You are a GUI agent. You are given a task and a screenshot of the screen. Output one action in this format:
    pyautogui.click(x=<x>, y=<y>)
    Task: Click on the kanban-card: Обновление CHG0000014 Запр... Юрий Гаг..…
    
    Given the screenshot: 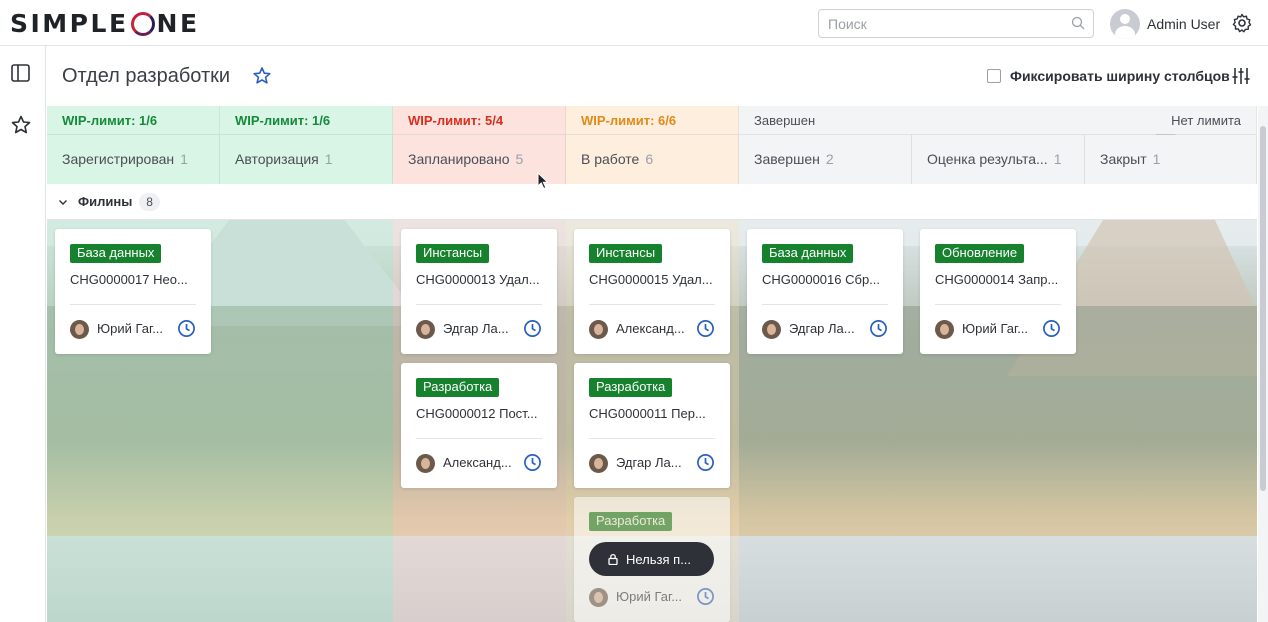 What is the action you would take?
    pyautogui.click(x=998, y=291)
    